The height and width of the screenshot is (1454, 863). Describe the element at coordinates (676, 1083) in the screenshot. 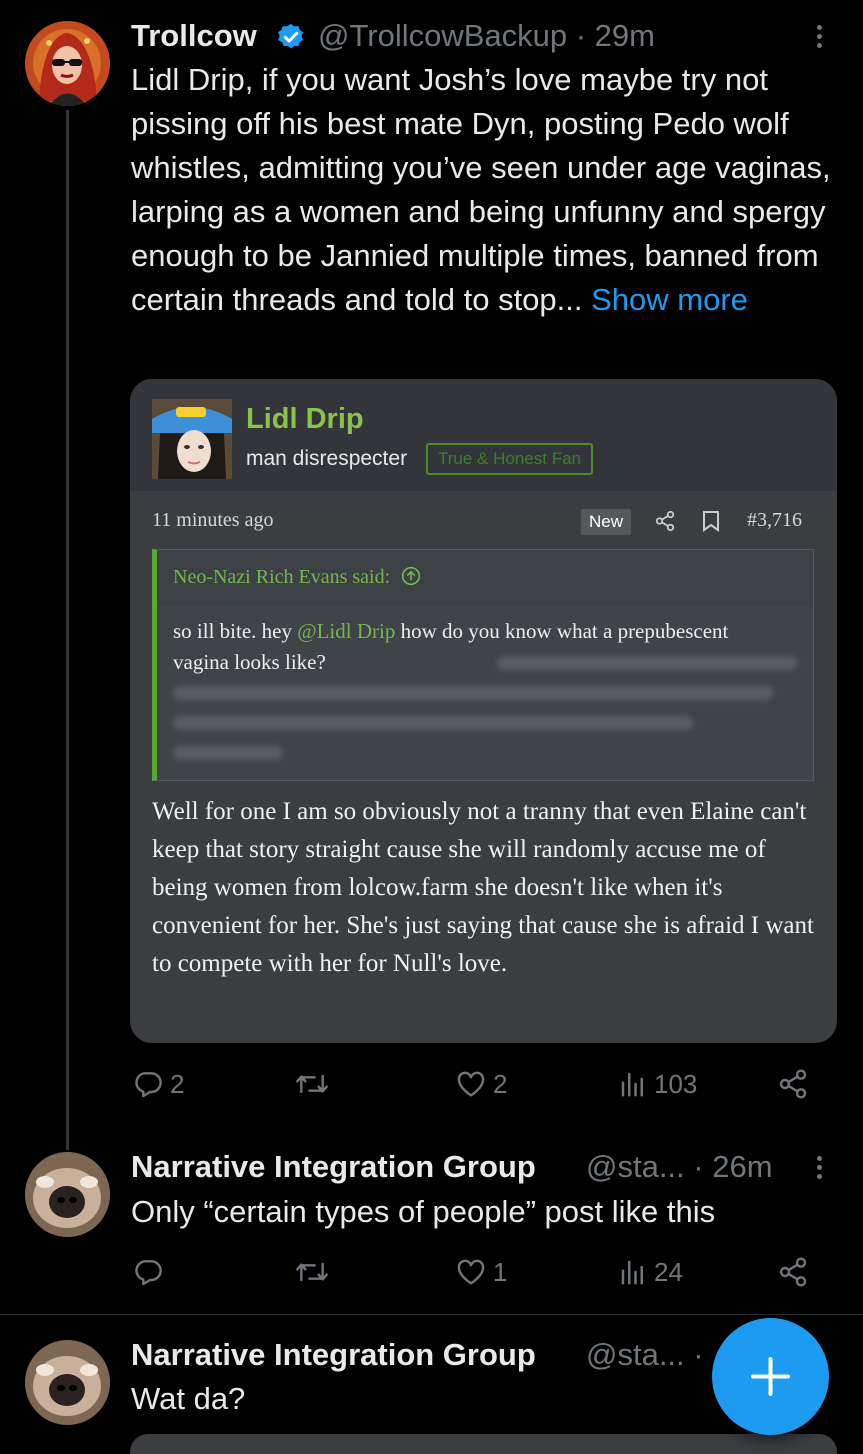

I see `view-count: 103` at that location.